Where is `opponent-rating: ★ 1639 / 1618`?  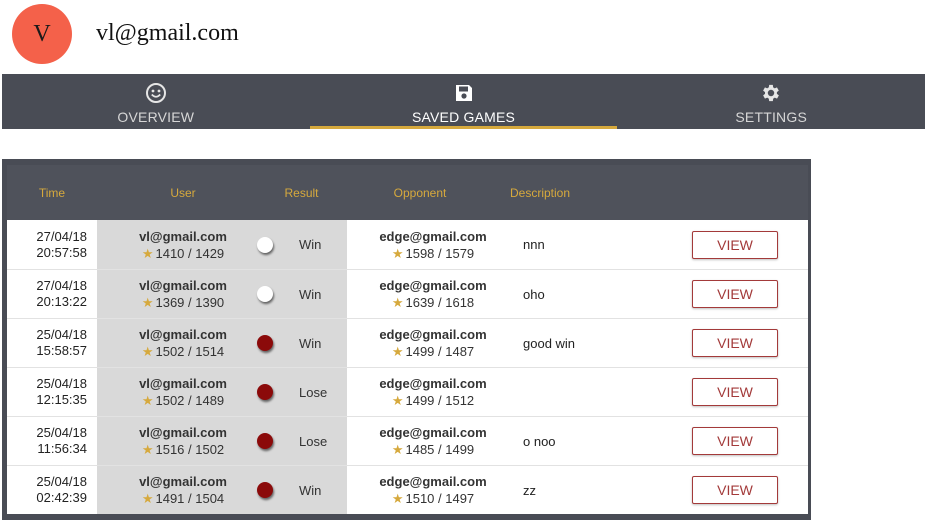 opponent-rating: ★ 1639 / 1618 is located at coordinates (433, 302).